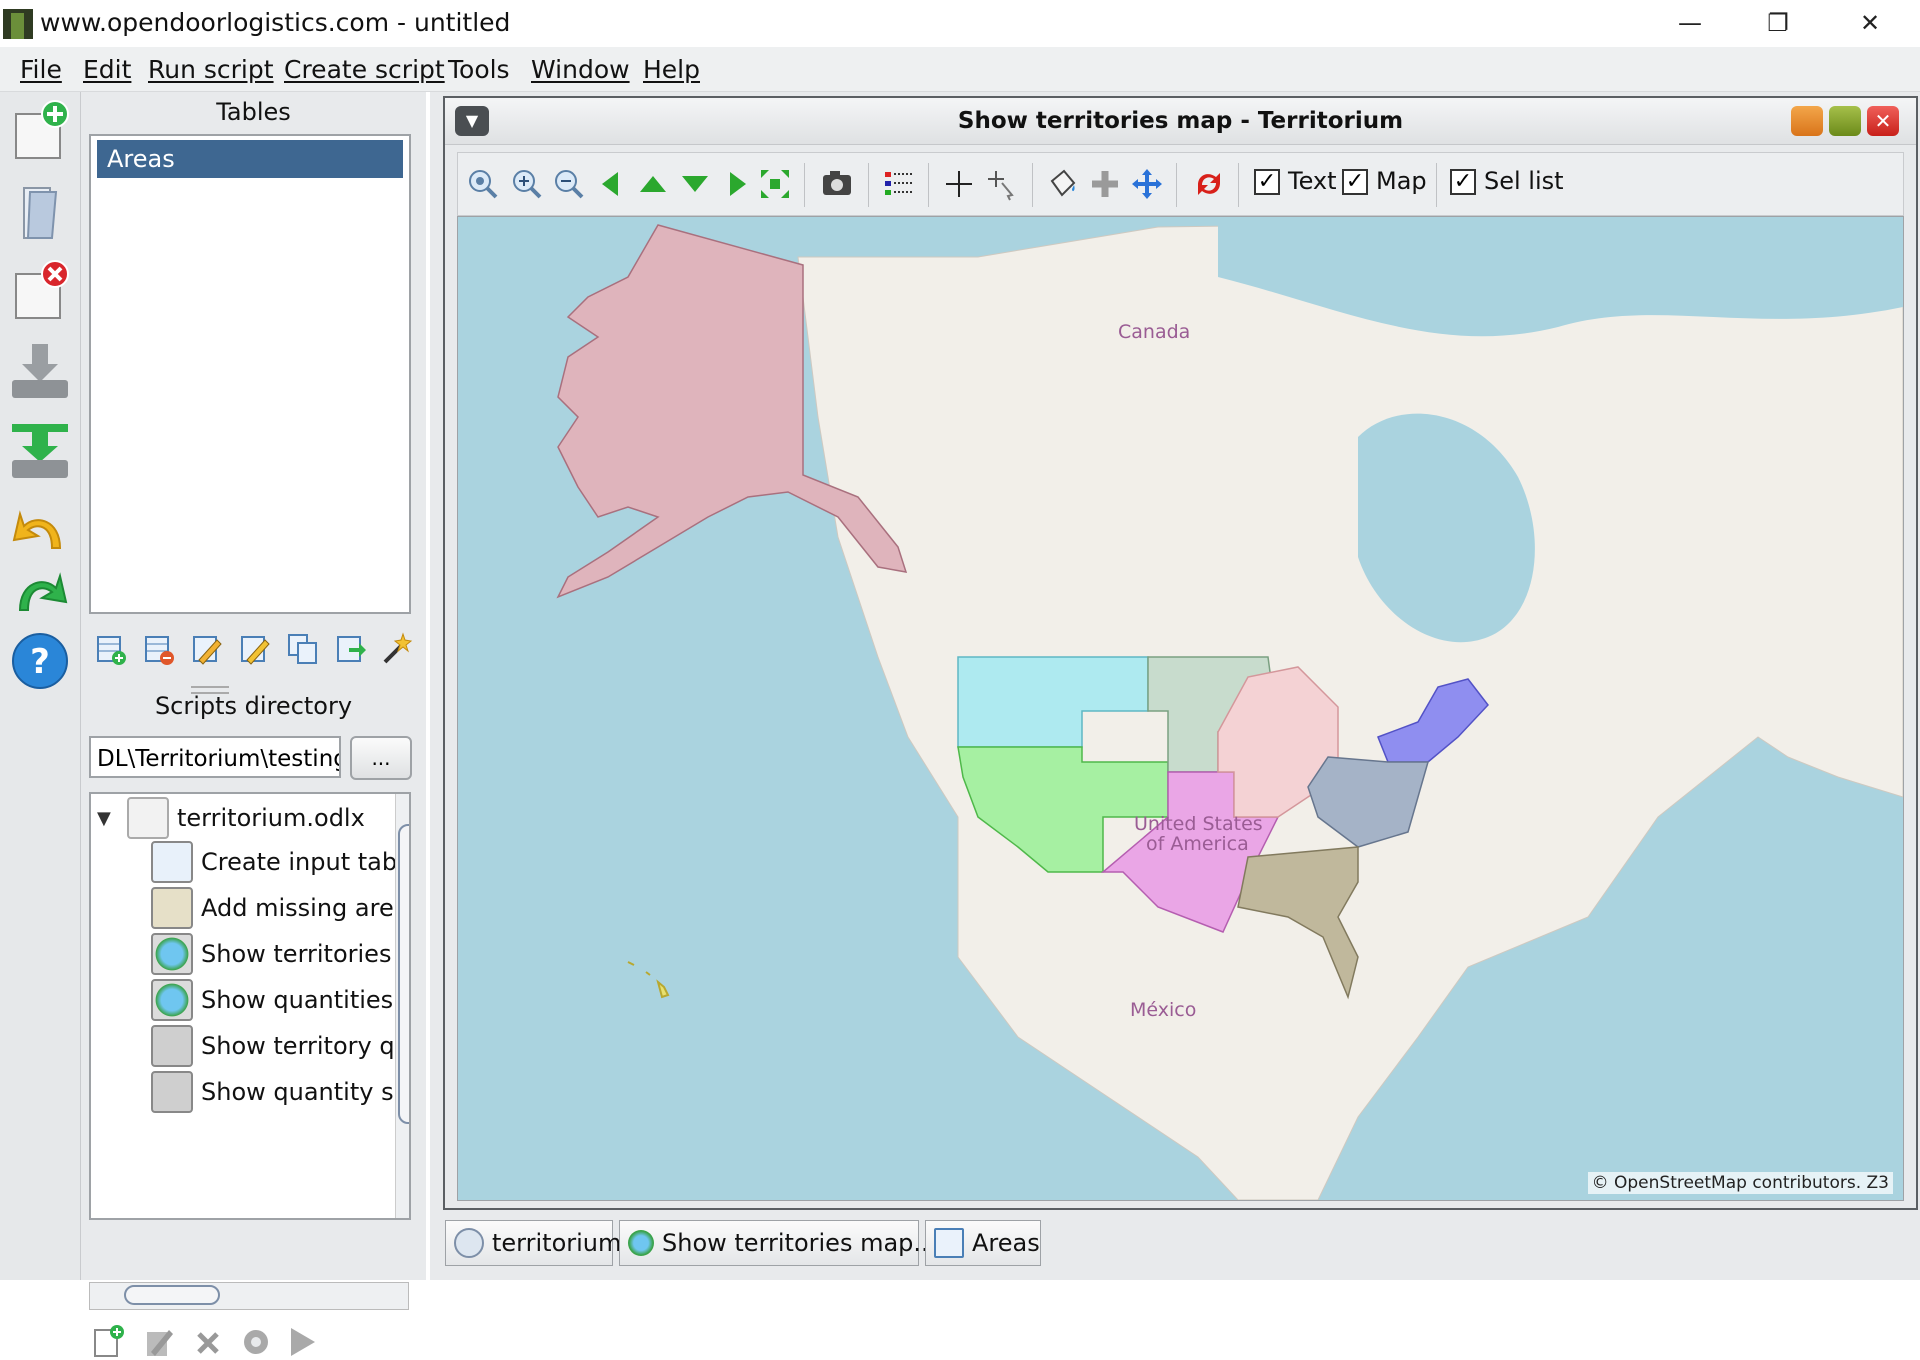  Describe the element at coordinates (159, 649) in the screenshot. I see `delete-table-icon` at that location.